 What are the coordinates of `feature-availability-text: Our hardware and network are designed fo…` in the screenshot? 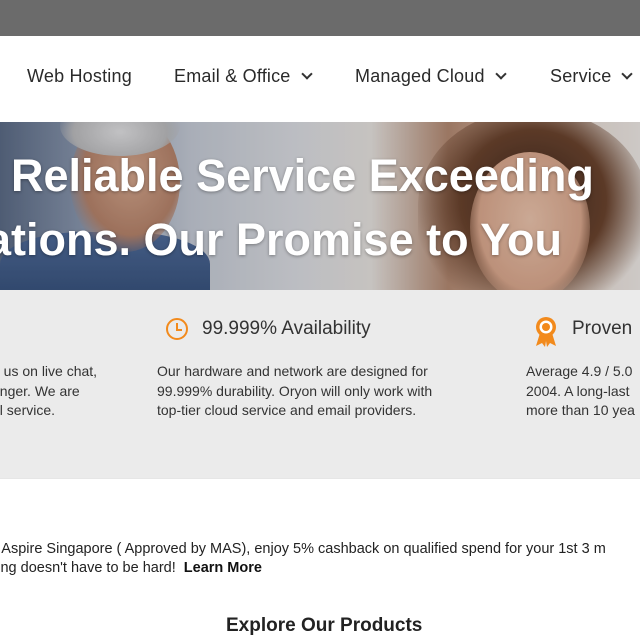 It's located at (294, 391).